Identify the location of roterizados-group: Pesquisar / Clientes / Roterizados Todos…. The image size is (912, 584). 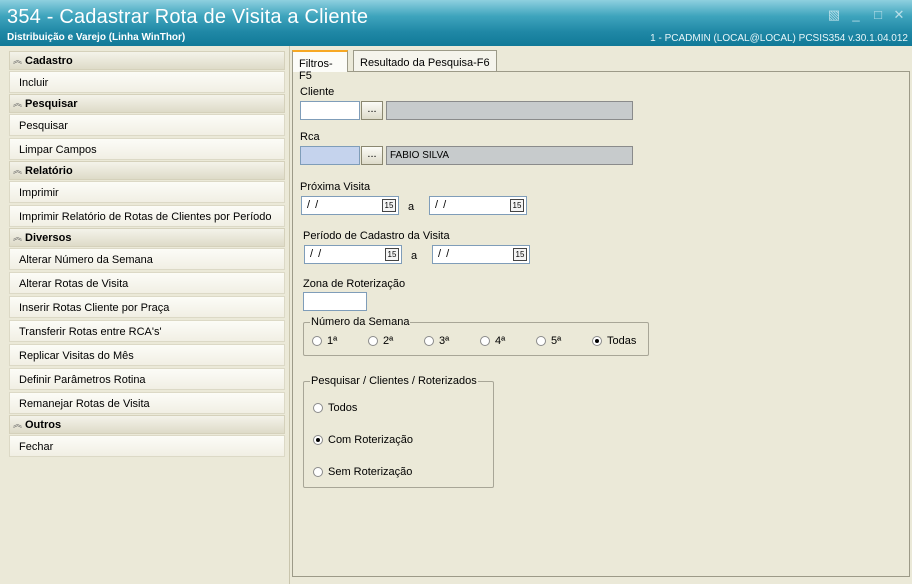
(398, 431).